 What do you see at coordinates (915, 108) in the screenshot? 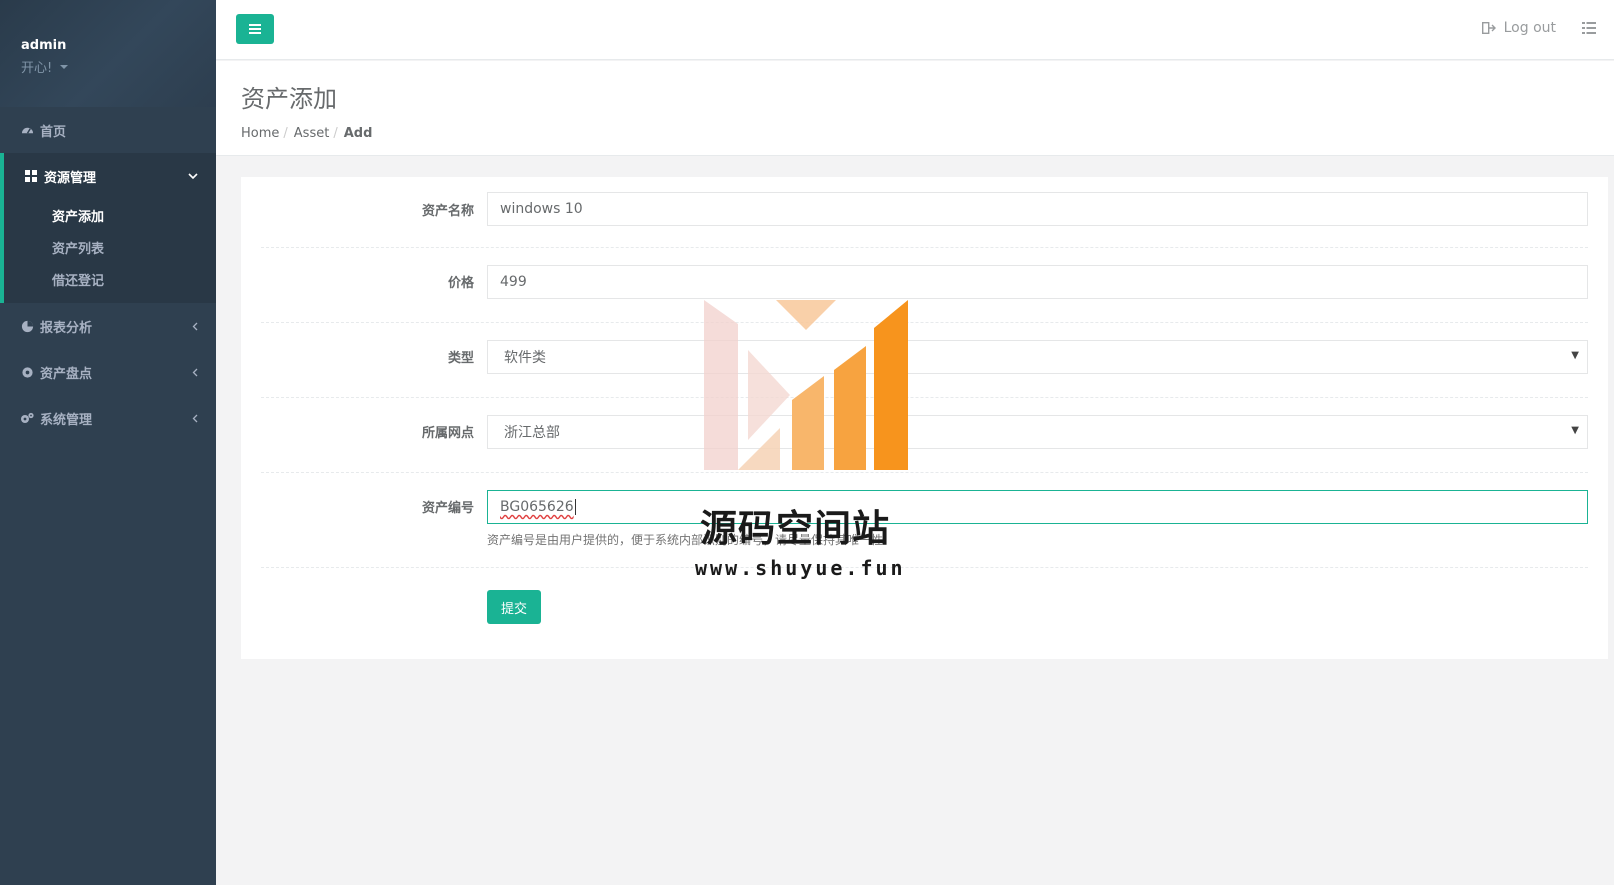
I see `page-heading: 资产添加 Home / Asset / Add` at bounding box center [915, 108].